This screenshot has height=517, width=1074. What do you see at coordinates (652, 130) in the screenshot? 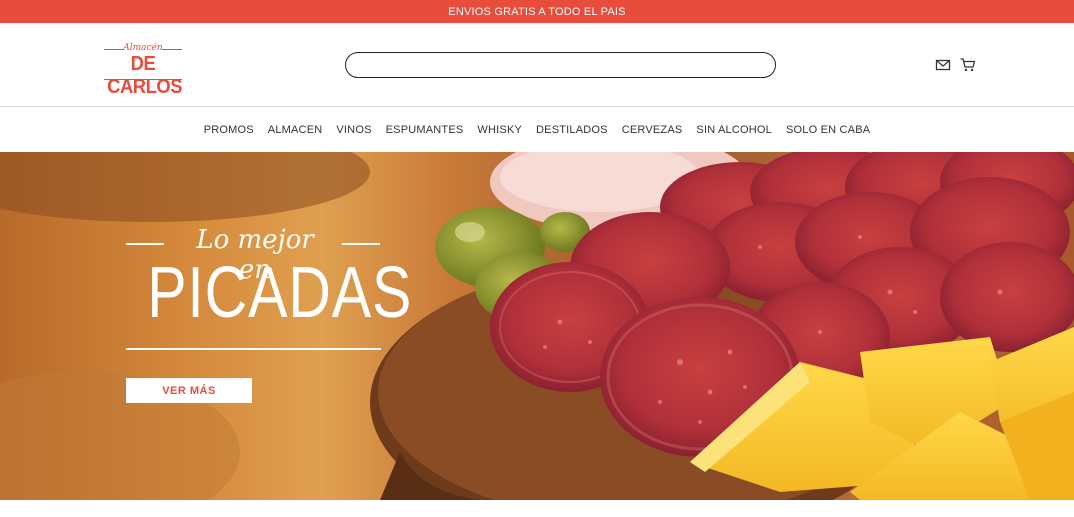
I see `nav-item-cervezas: CERVEZAS` at bounding box center [652, 130].